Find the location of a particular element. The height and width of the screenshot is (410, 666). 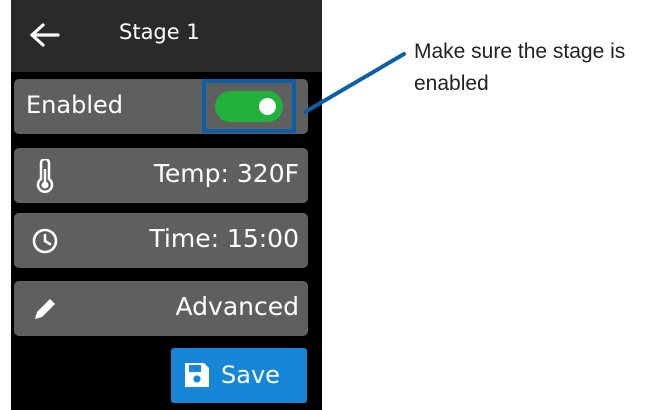

callout-annotation: Make sure the stage is enabled is located at coordinates (520, 67).